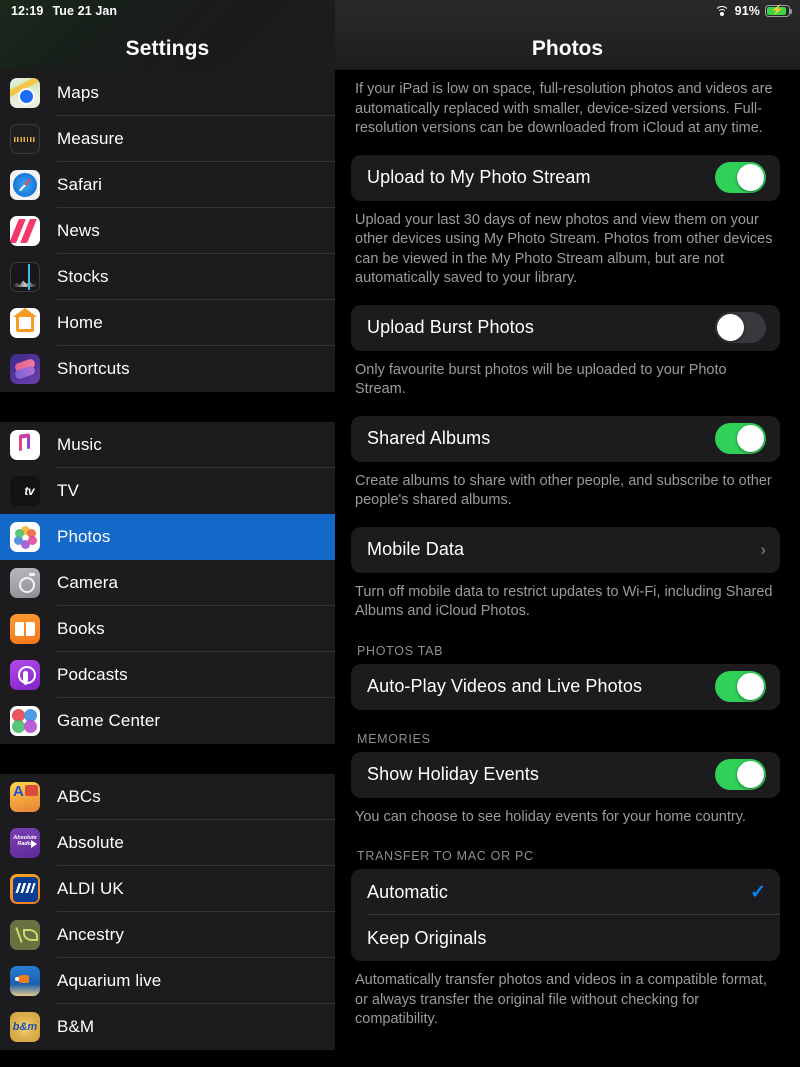  Describe the element at coordinates (565, 892) in the screenshot. I see `transfer-option-automatic: Automatic ✓` at that location.